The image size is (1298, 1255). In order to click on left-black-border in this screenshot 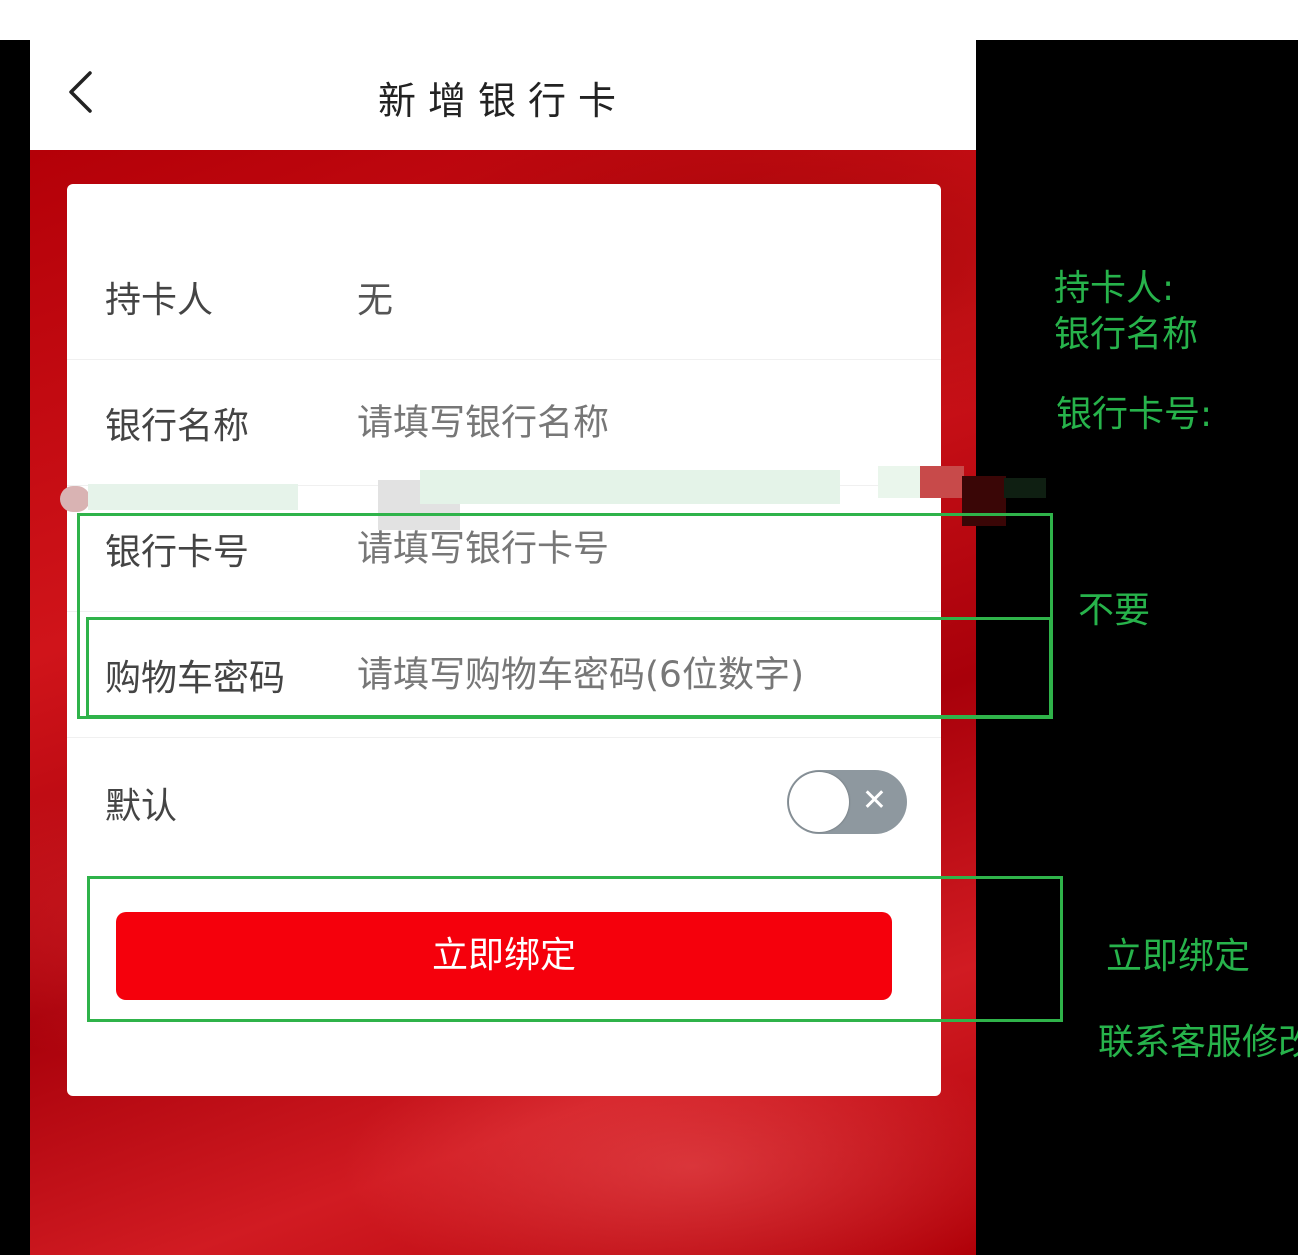, I will do `click(15, 647)`.